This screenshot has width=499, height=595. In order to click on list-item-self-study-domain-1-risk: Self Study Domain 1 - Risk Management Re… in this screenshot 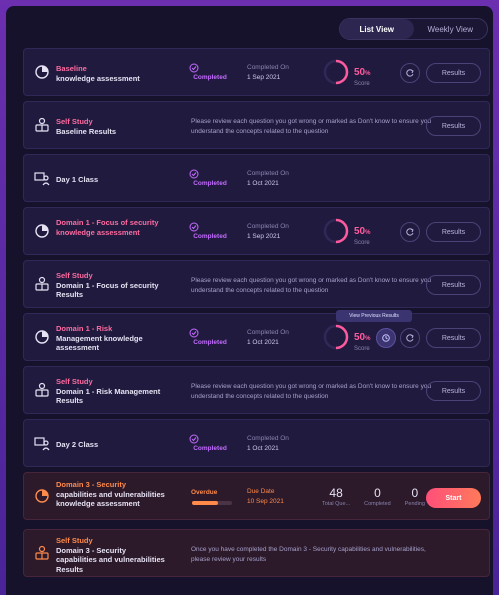, I will do `click(256, 390)`.